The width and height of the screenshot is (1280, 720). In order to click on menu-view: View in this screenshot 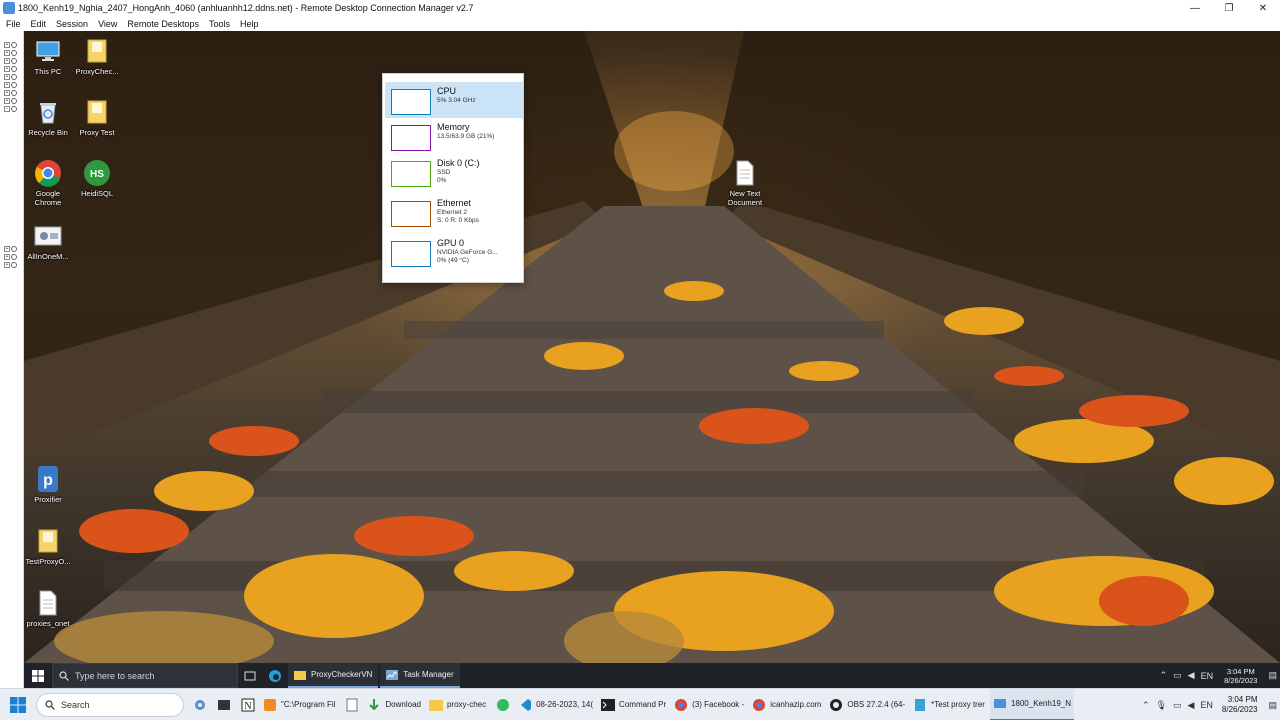, I will do `click(107, 24)`.